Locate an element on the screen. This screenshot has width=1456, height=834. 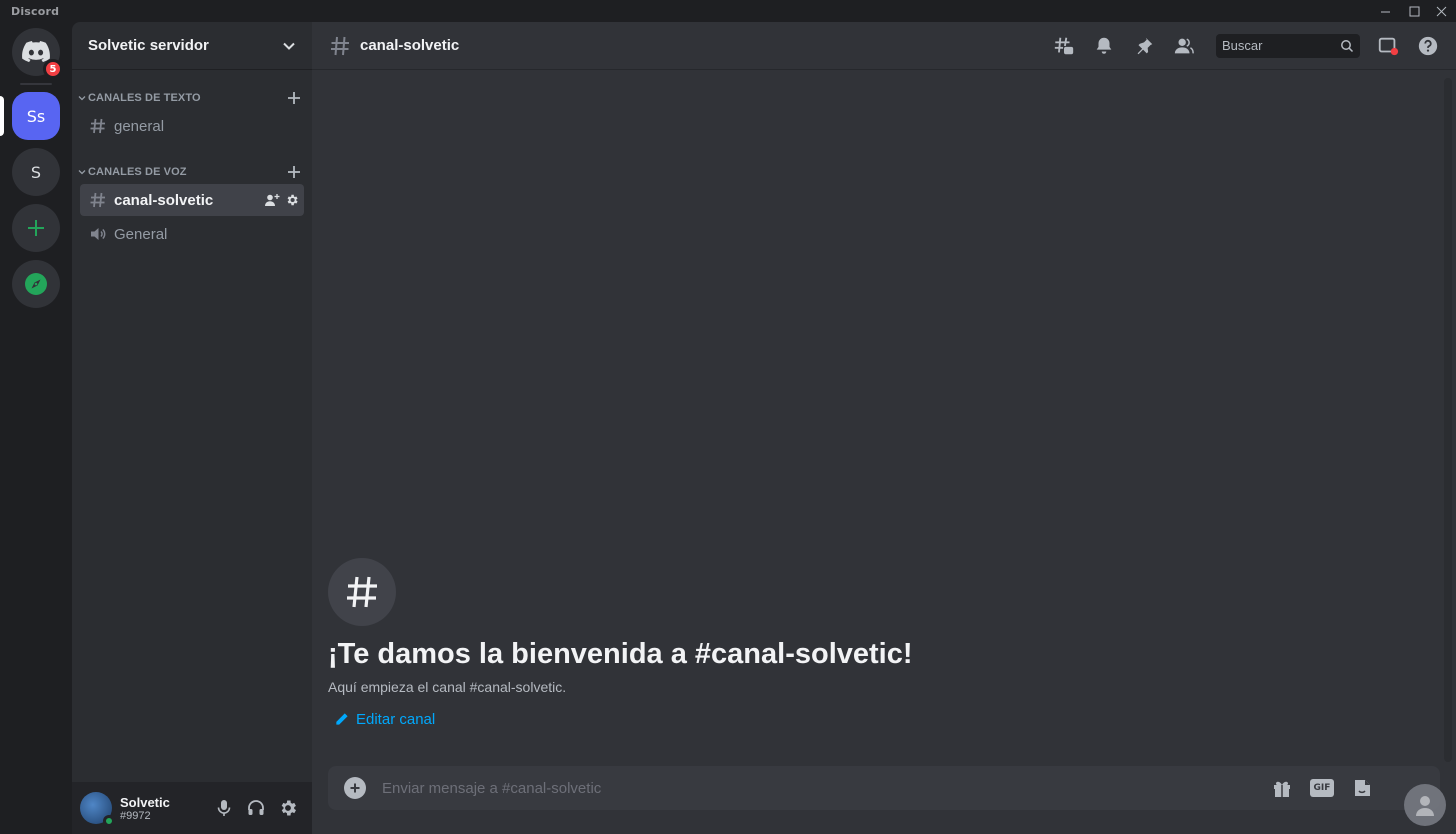
discord-logo-icon is located at coordinates (36, 52).